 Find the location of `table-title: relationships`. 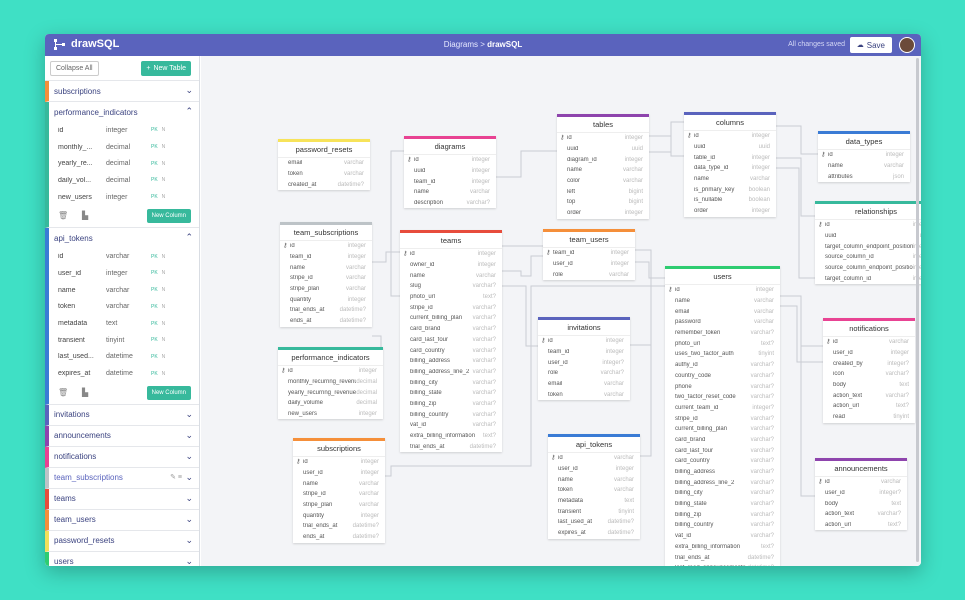

table-title: relationships is located at coordinates (868, 212).